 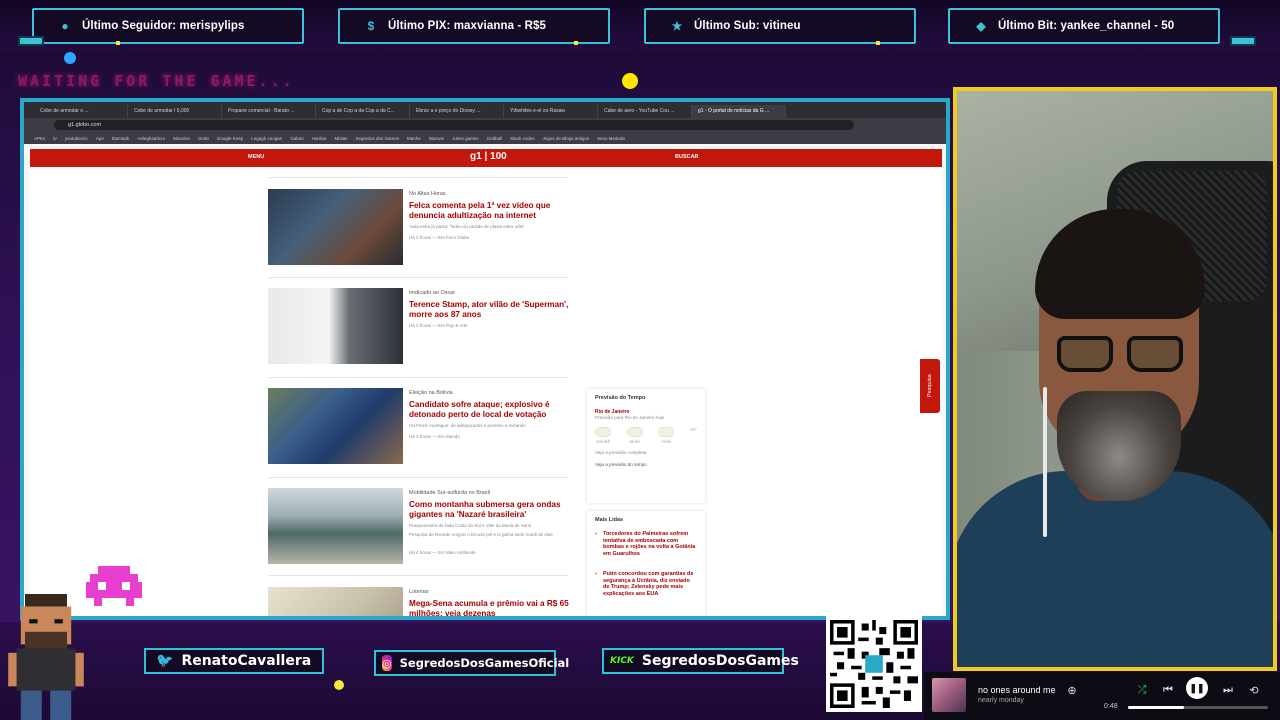 I want to click on bookmark: Onde, so click(x=203, y=138).